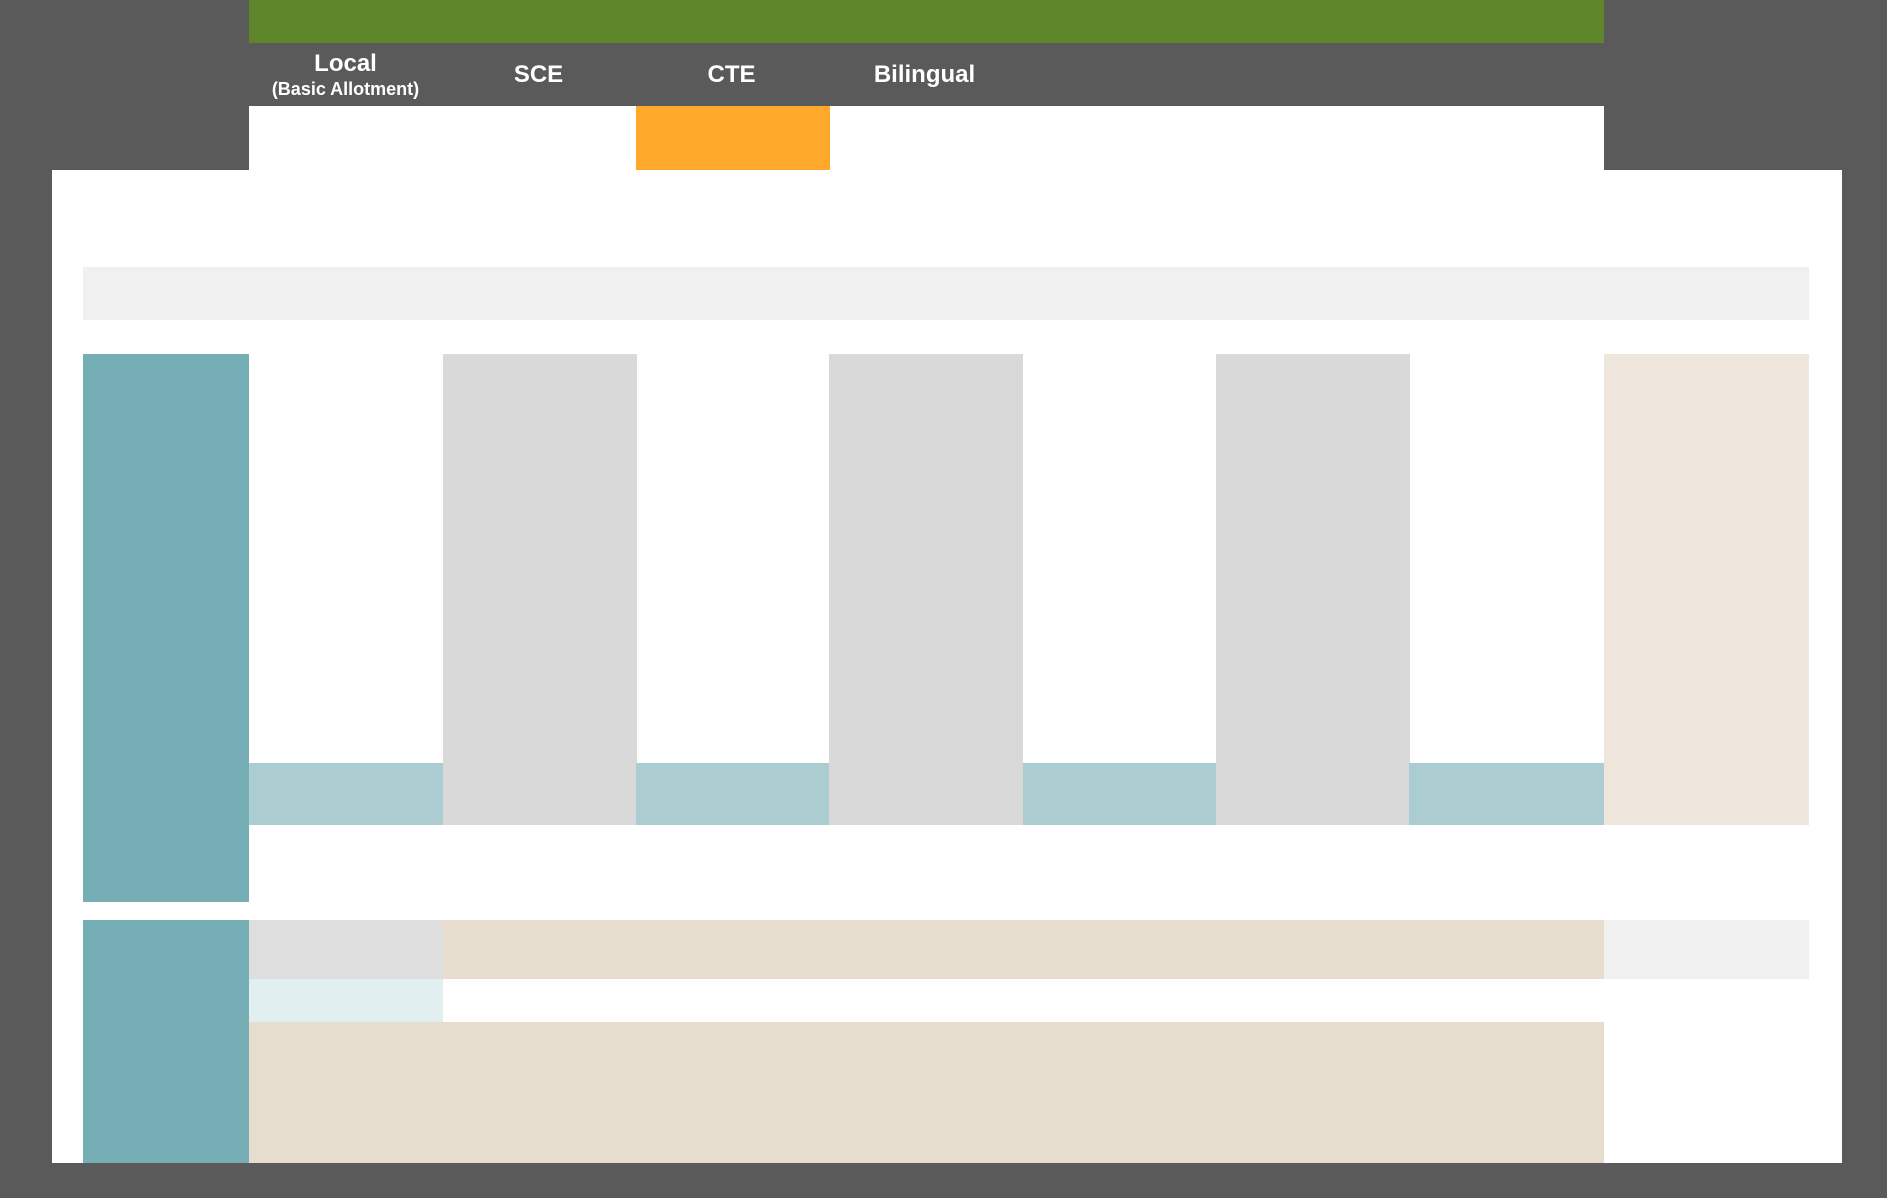 The width and height of the screenshot is (1887, 1198). Describe the element at coordinates (1023, 949) in the screenshot. I see `lower-row1-beige-cell` at that location.